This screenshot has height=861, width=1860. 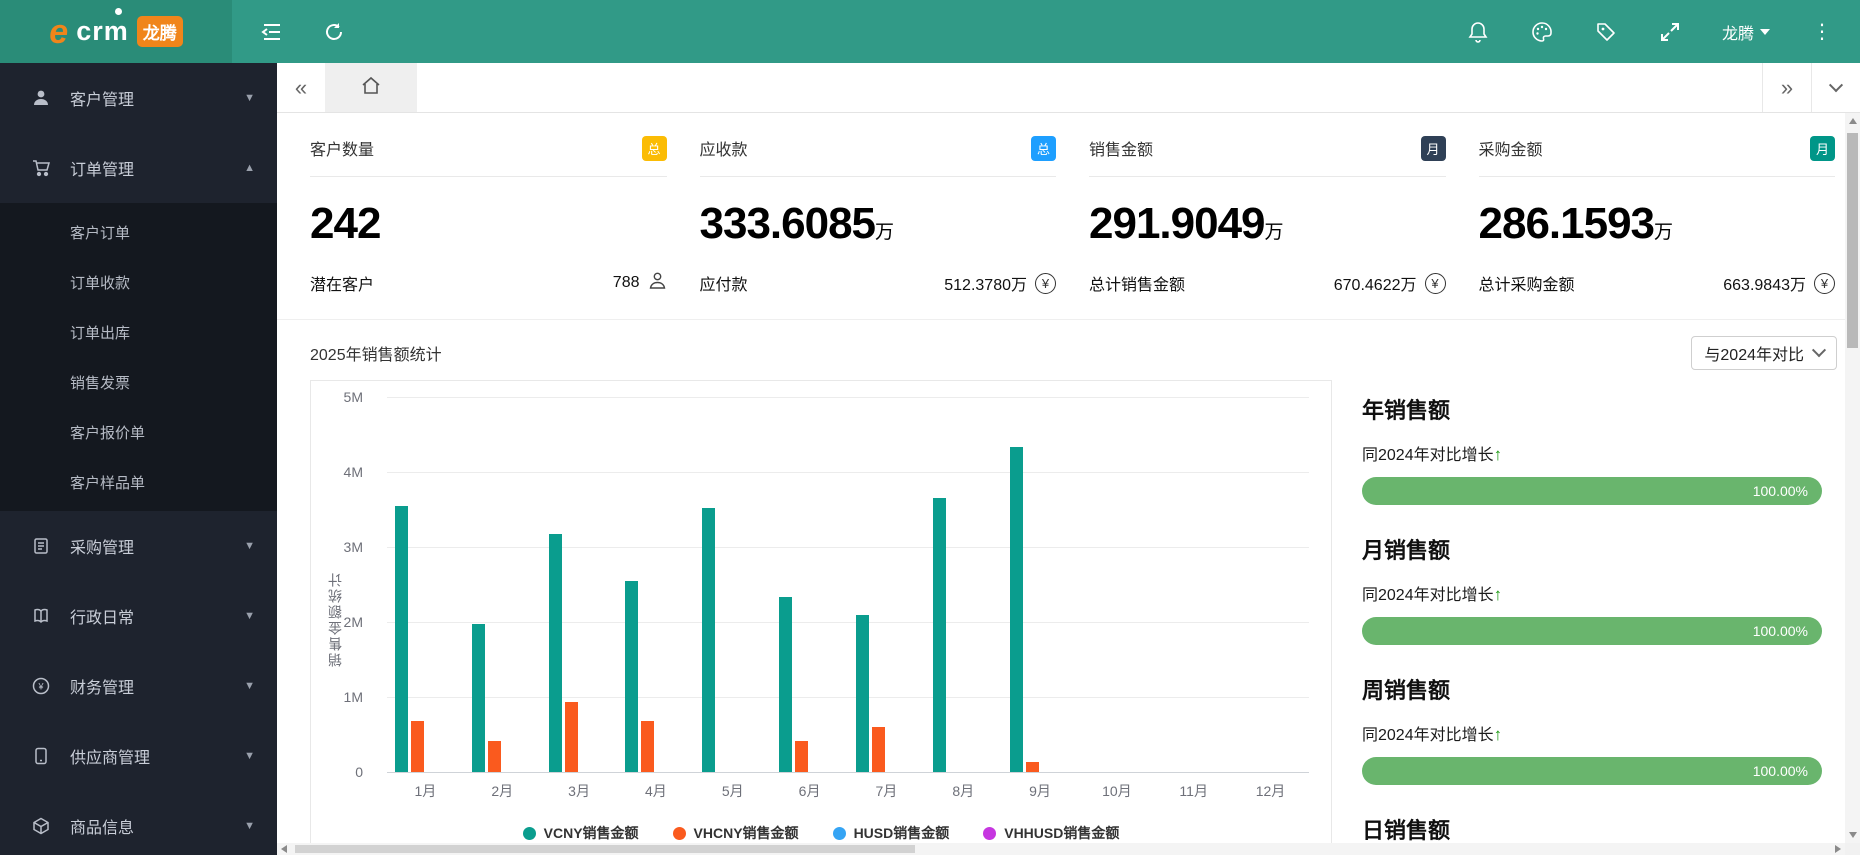 I want to click on sidebar-item-product-info: 商品信息 ▼, so click(x=138, y=826).